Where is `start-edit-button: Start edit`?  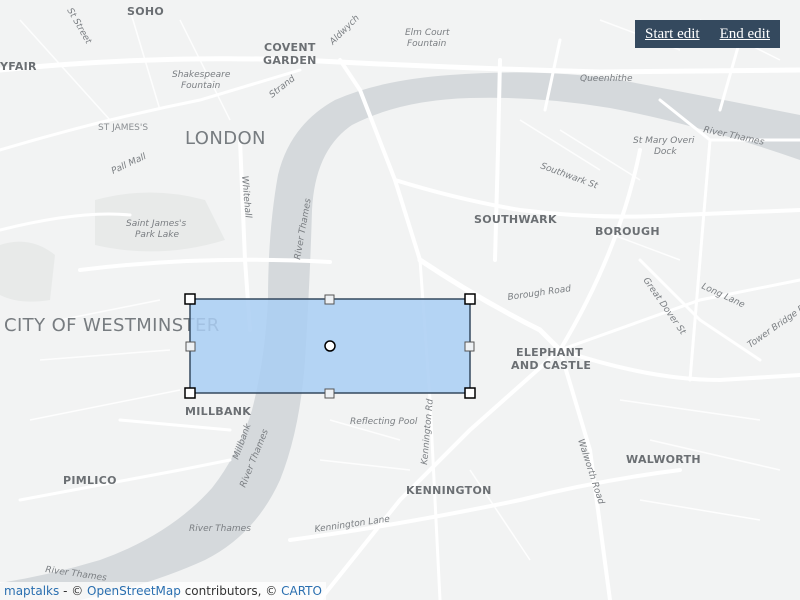 start-edit-button: Start edit is located at coordinates (672, 34).